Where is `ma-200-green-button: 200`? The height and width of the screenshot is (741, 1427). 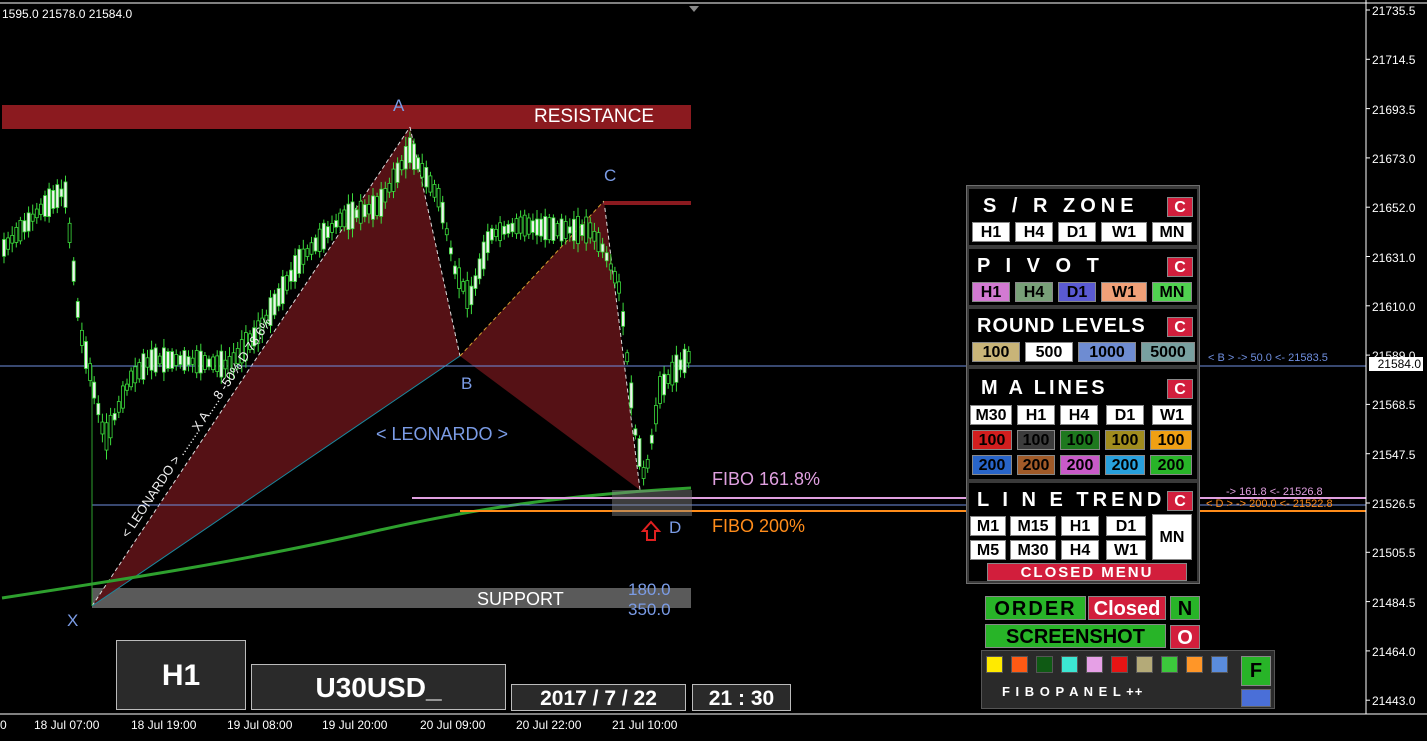 ma-200-green-button: 200 is located at coordinates (1171, 465).